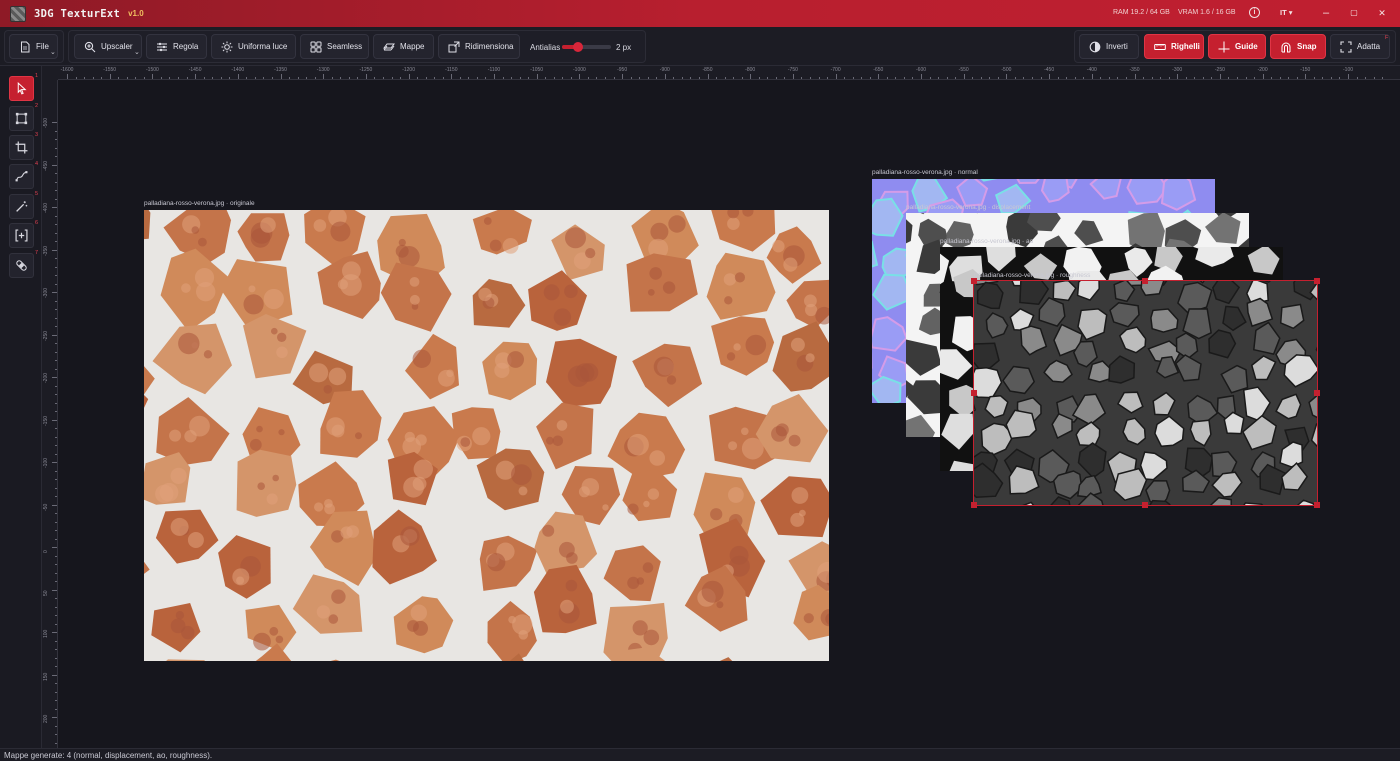  I want to click on normal-layer-caption: palladiana-rosso-verona.jpg · normal, so click(925, 172).